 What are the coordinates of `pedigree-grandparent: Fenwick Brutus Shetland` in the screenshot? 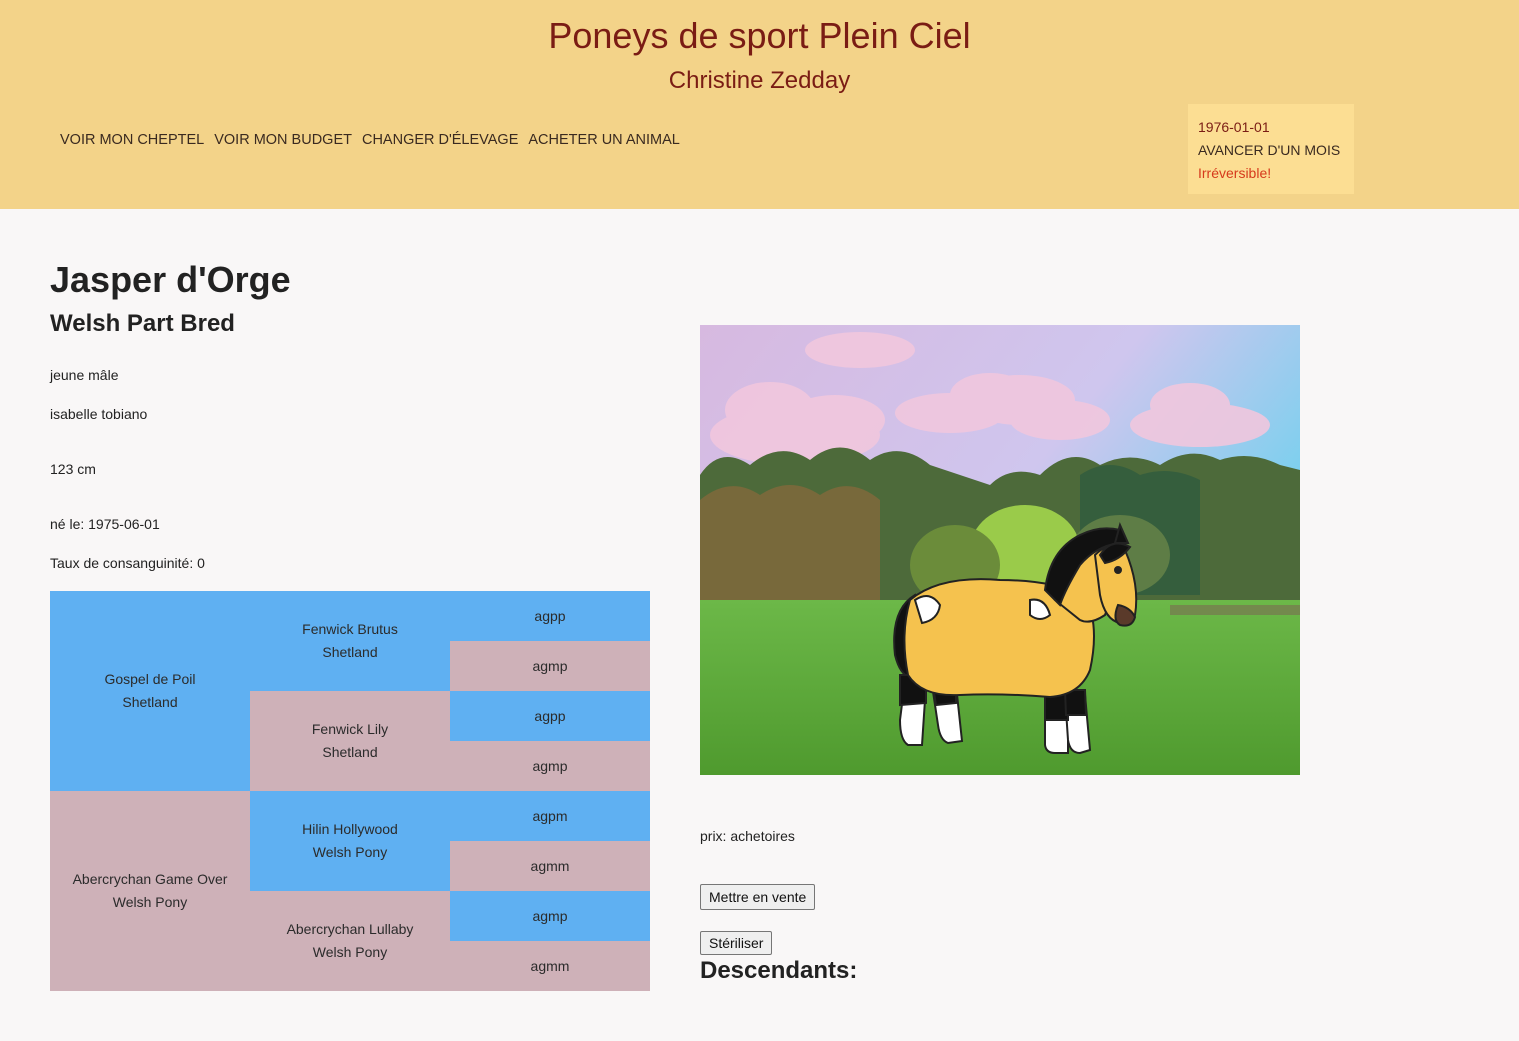 It's located at (350, 641).